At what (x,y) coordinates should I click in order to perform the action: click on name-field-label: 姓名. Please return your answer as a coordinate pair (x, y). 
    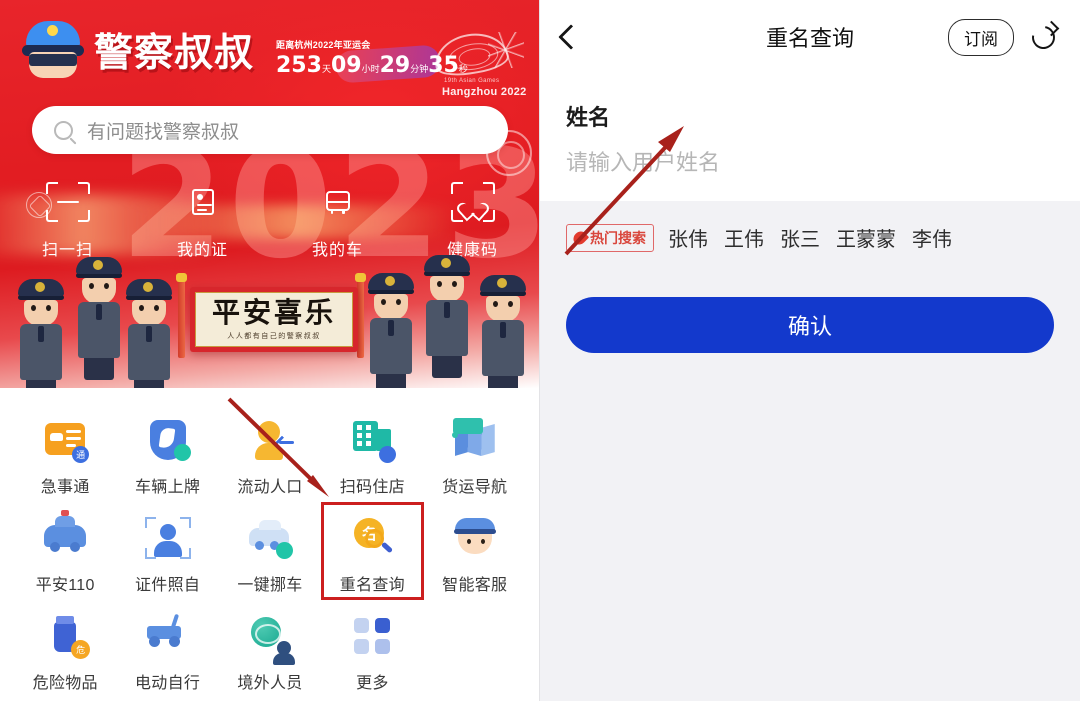
    Looking at the image, I should click on (588, 117).